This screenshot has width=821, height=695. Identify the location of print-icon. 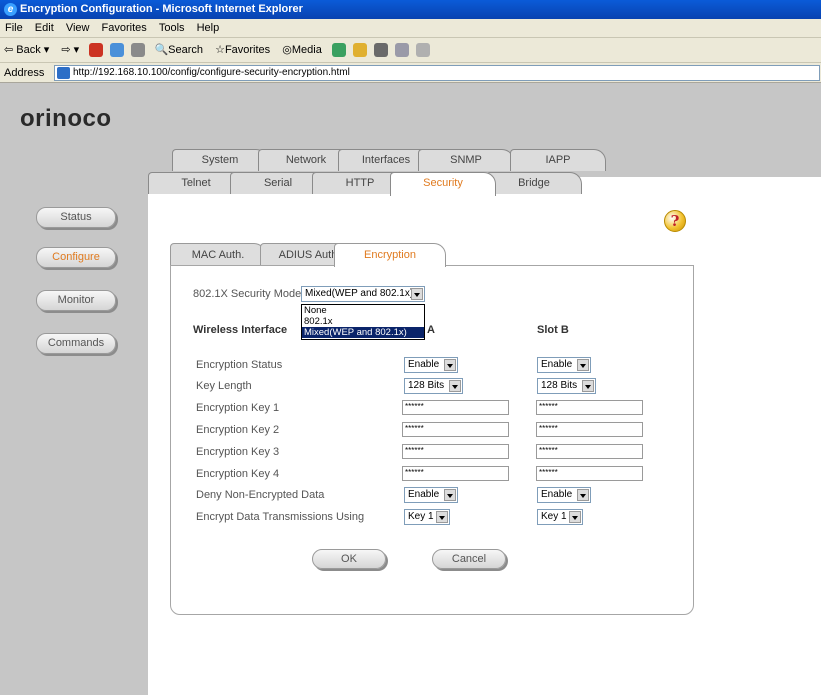
(381, 50).